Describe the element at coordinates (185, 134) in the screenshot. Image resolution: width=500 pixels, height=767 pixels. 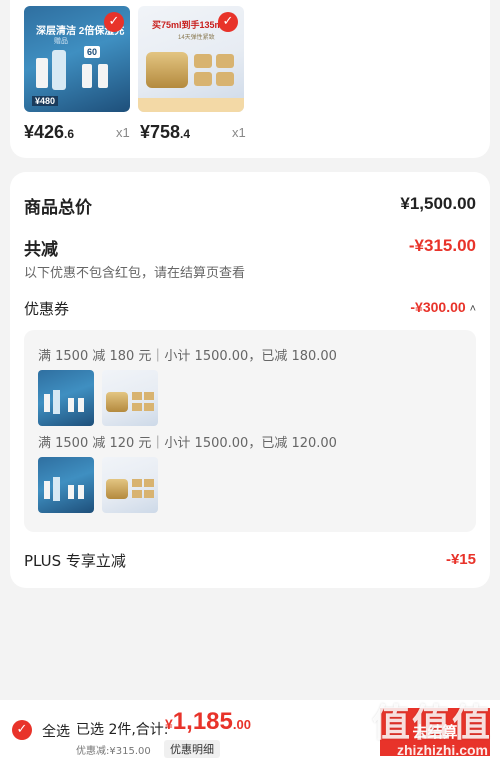
I see `product-2-price-decimal: .4` at that location.